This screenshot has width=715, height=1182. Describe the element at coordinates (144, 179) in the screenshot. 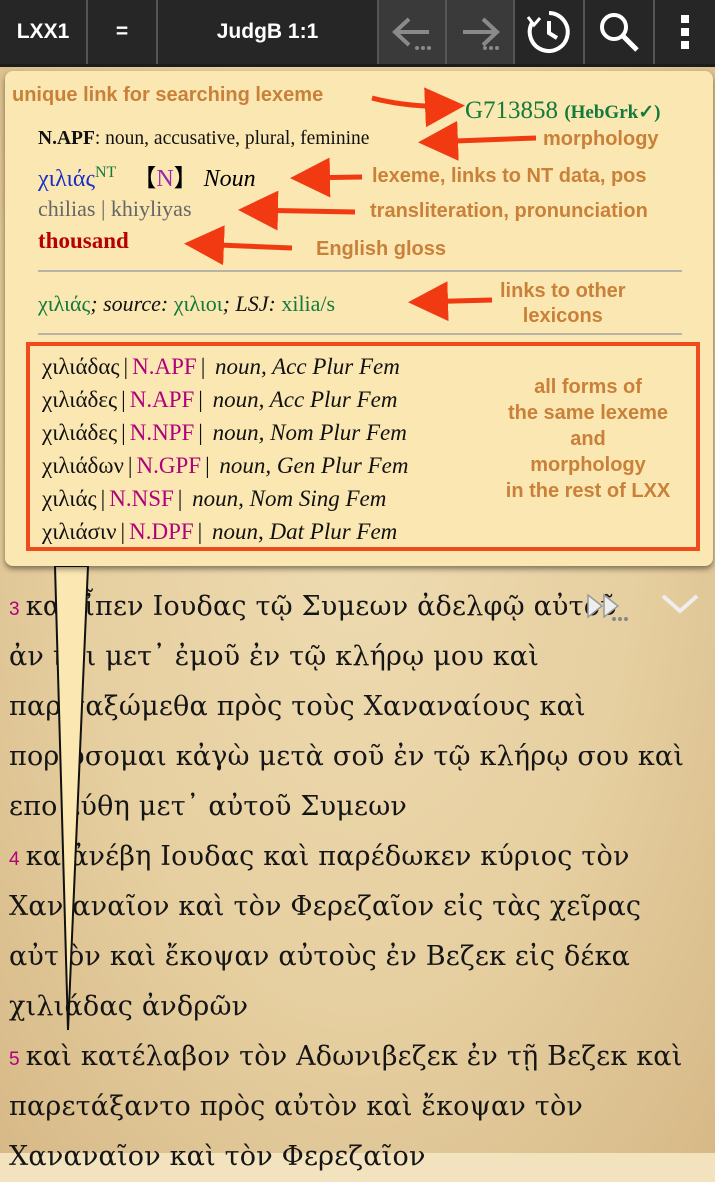

I see `pos-open: 【` at that location.